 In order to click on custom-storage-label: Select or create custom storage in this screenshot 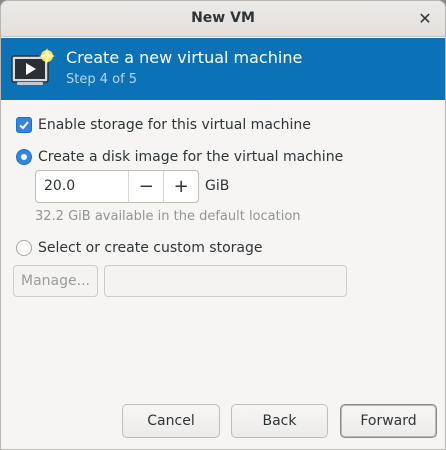, I will do `click(150, 248)`.